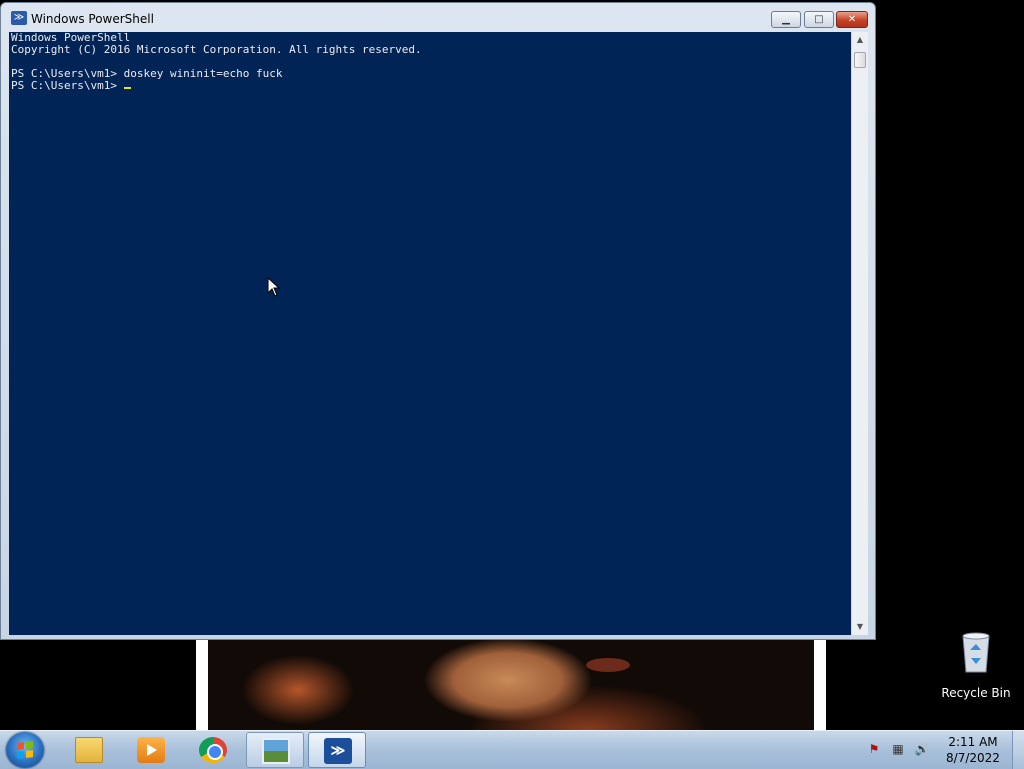  I want to click on vertical-scrollbar: ▲ ▼, so click(859, 333).